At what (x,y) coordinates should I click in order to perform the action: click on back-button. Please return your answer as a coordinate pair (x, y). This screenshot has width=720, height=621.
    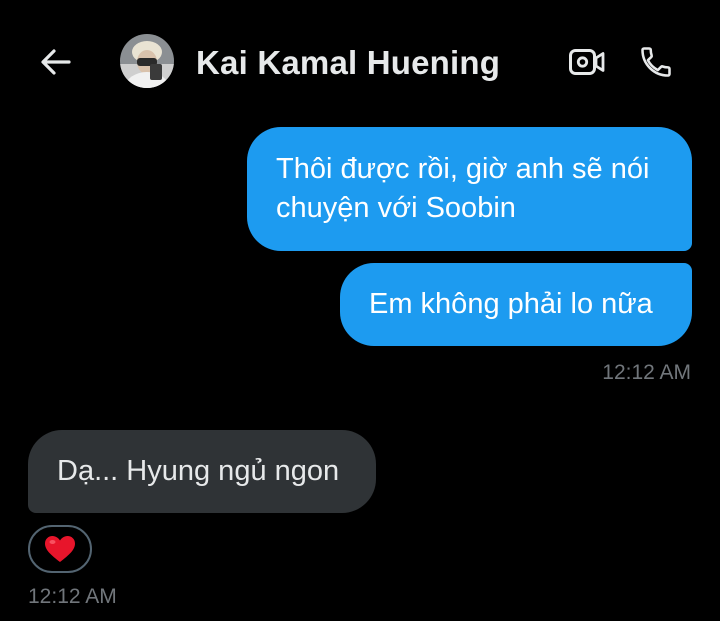
    Looking at the image, I should click on (56, 62).